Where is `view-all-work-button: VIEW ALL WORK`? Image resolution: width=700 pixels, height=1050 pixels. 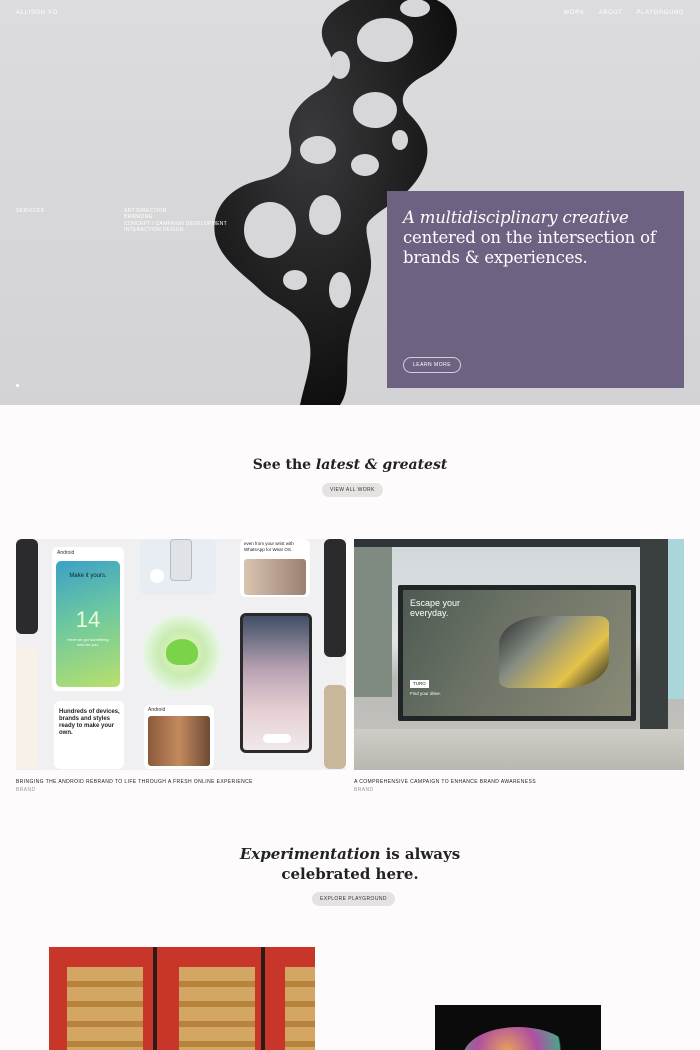
view-all-work-button: VIEW ALL WORK is located at coordinates (352, 490).